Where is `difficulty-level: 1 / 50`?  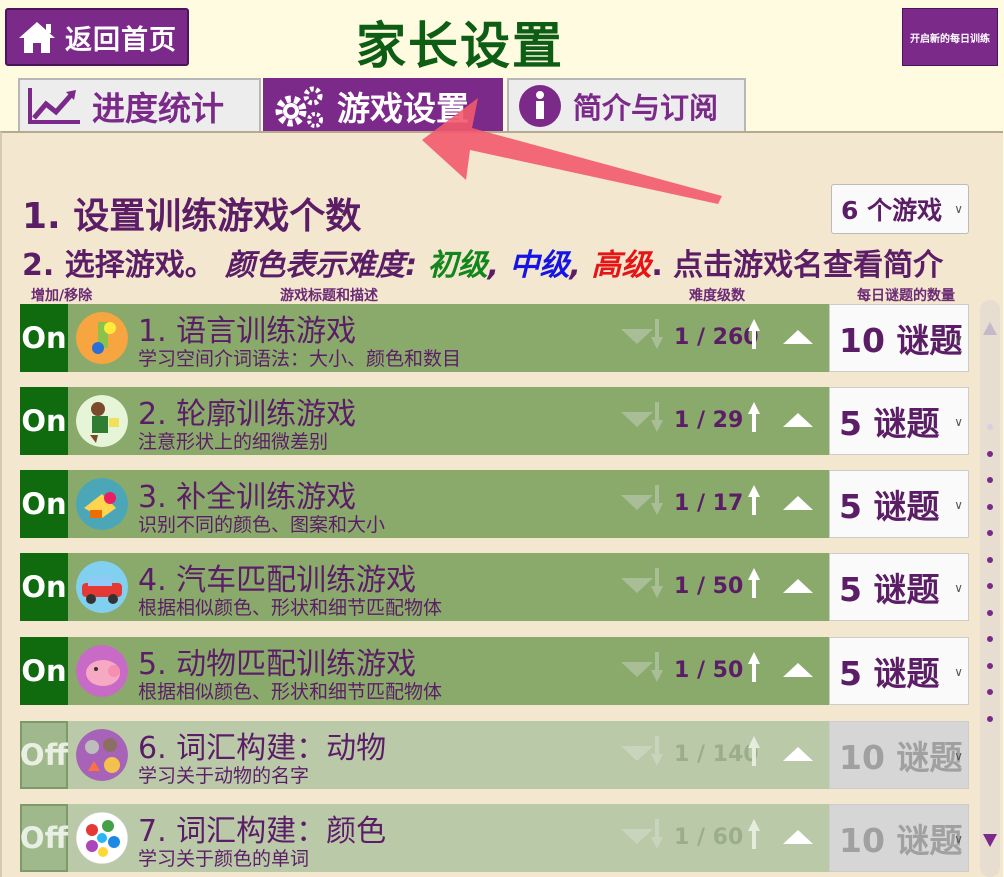 difficulty-level: 1 / 50 is located at coordinates (709, 586).